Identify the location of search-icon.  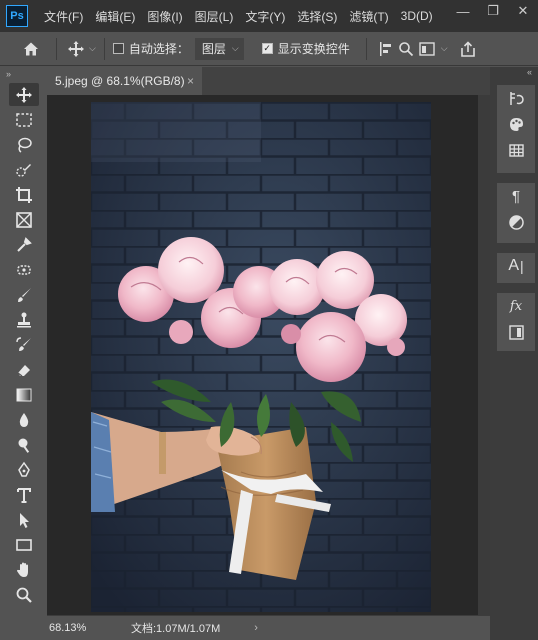
(406, 49).